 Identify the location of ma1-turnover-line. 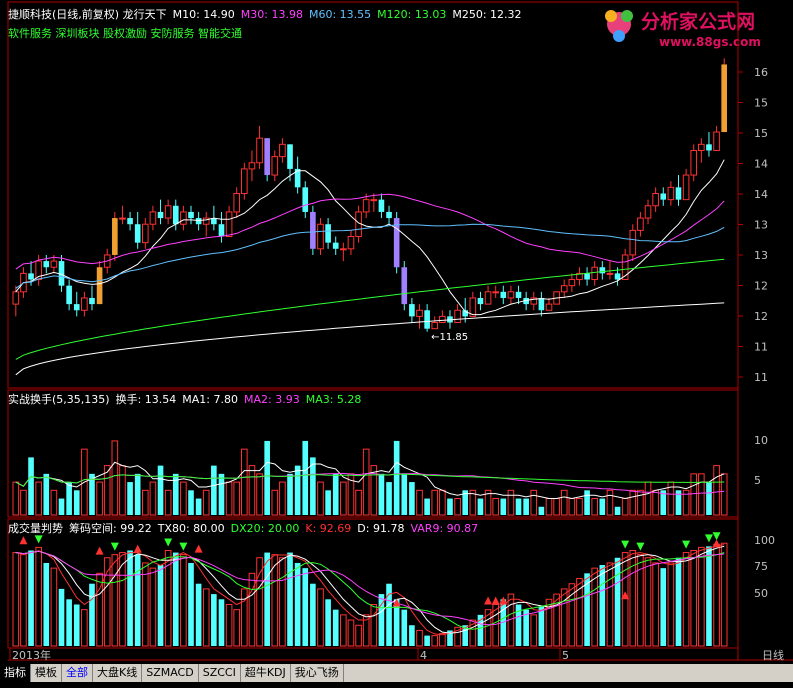
(370, 480).